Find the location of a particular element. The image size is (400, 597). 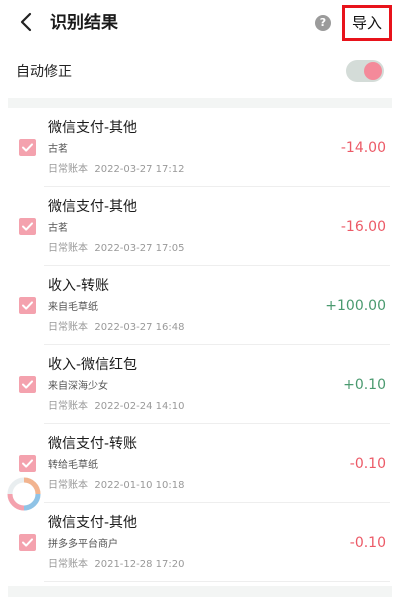

record-item: 微信支付-其他古茗日常账本 2022-03-27 17:05 -16.00 is located at coordinates (200, 226).